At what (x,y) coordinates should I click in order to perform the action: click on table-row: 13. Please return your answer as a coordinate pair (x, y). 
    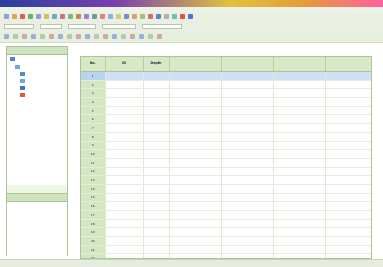
    Looking at the image, I should click on (226, 180).